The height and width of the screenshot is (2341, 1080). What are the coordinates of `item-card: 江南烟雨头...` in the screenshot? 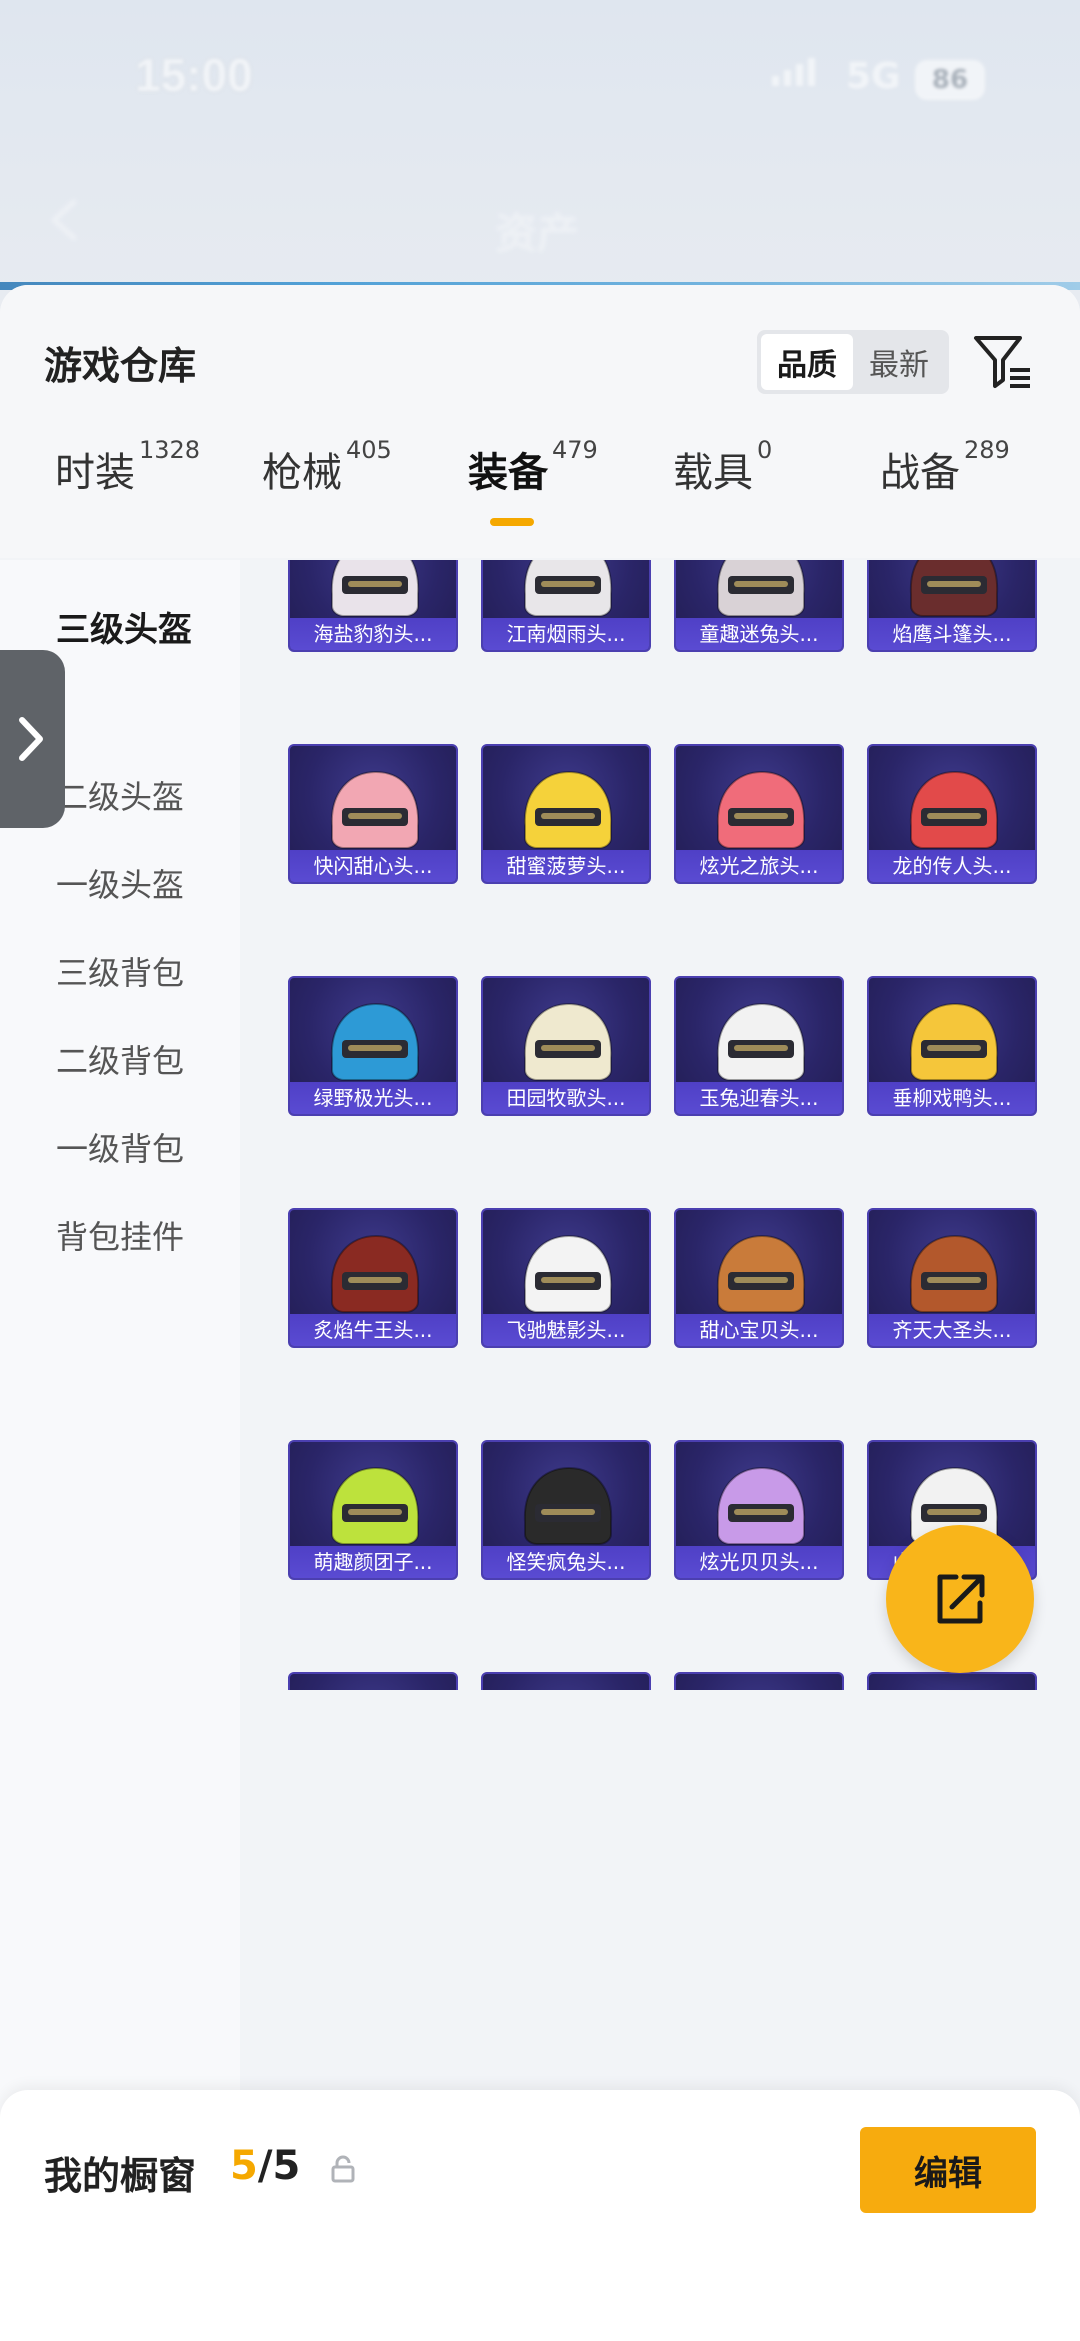 It's located at (566, 606).